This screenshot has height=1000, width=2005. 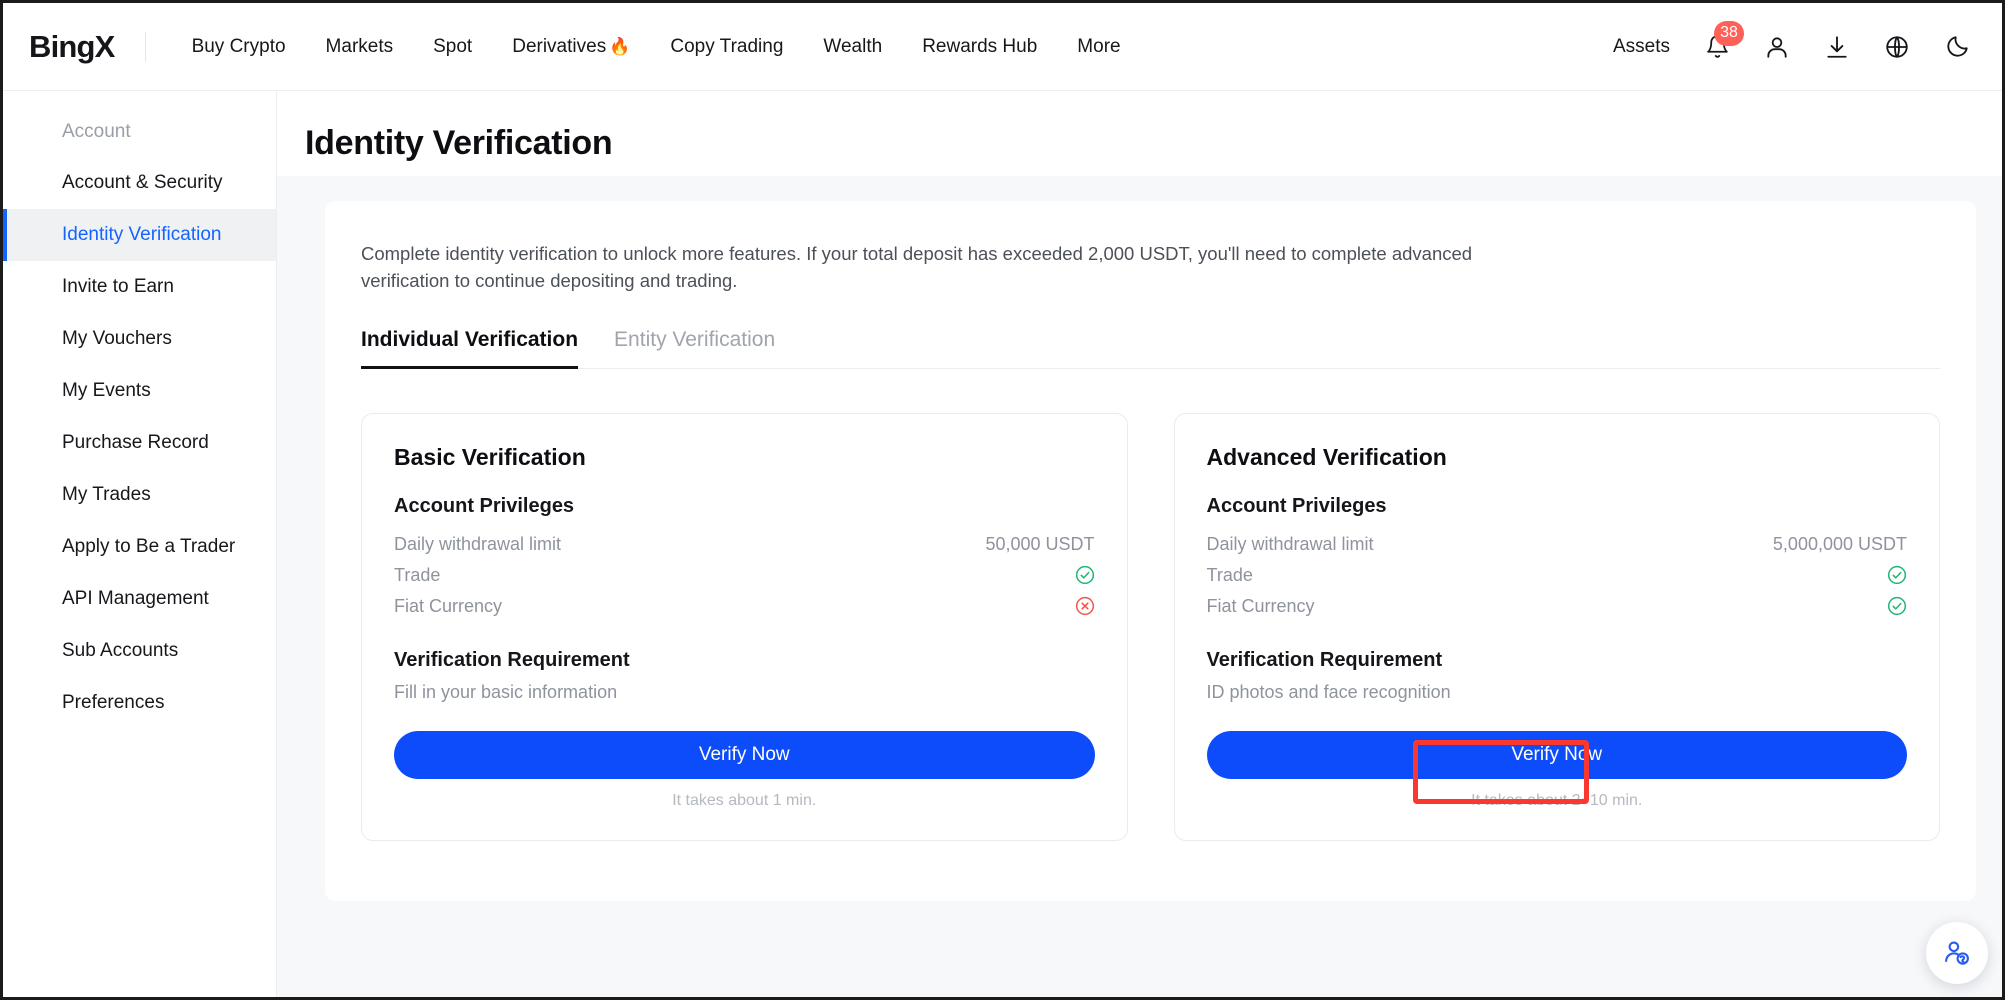 I want to click on card-title: Advanced Verification, so click(x=1326, y=456).